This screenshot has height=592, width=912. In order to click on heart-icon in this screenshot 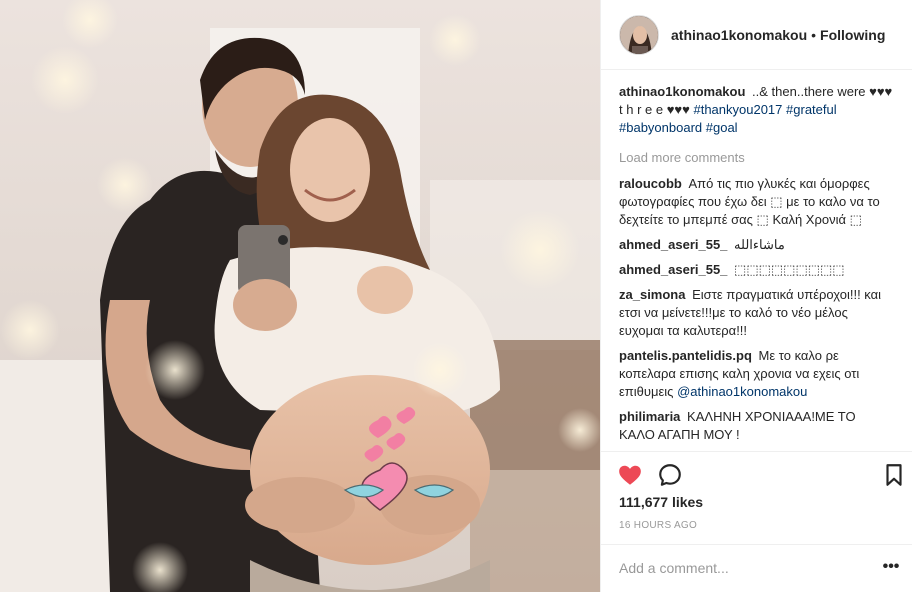, I will do `click(630, 475)`.